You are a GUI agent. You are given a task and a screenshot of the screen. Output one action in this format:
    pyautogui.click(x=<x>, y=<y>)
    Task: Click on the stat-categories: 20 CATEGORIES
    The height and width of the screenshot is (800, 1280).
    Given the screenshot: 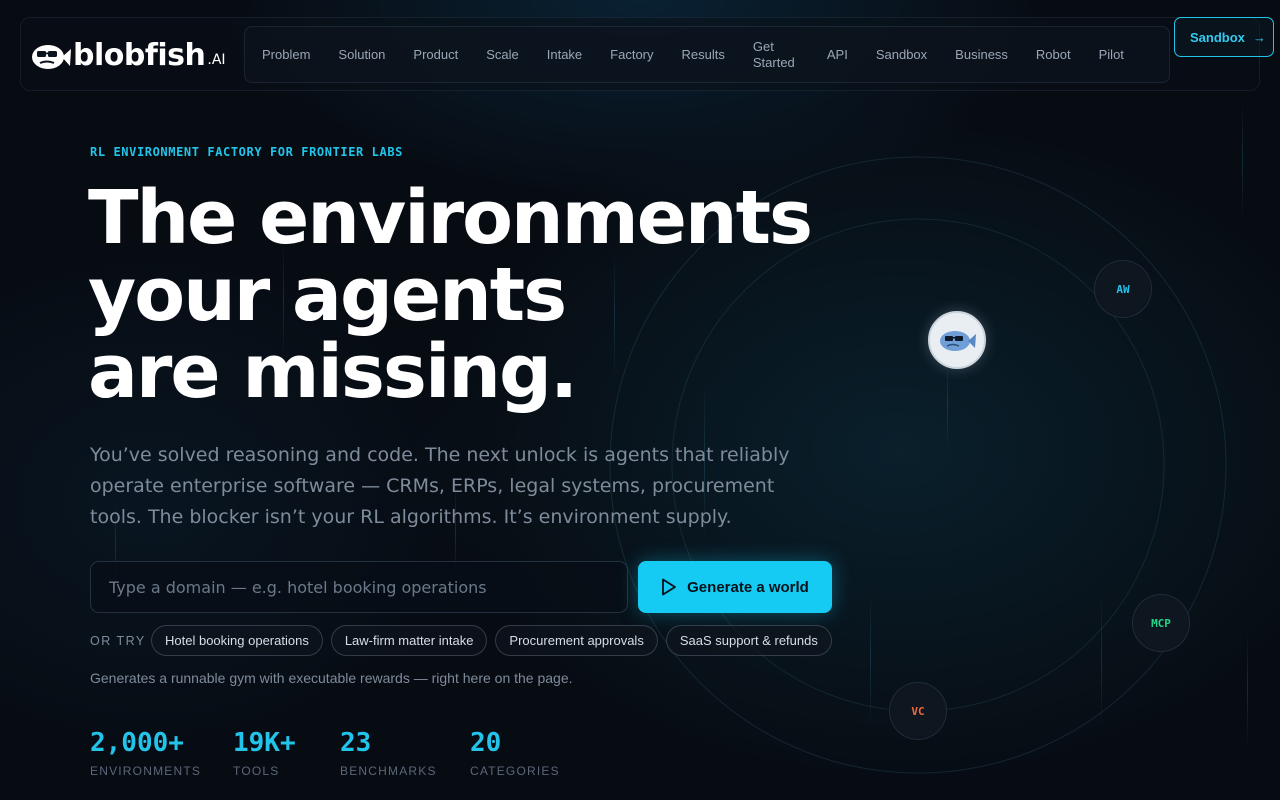 What is the action you would take?
    pyautogui.click(x=515, y=753)
    